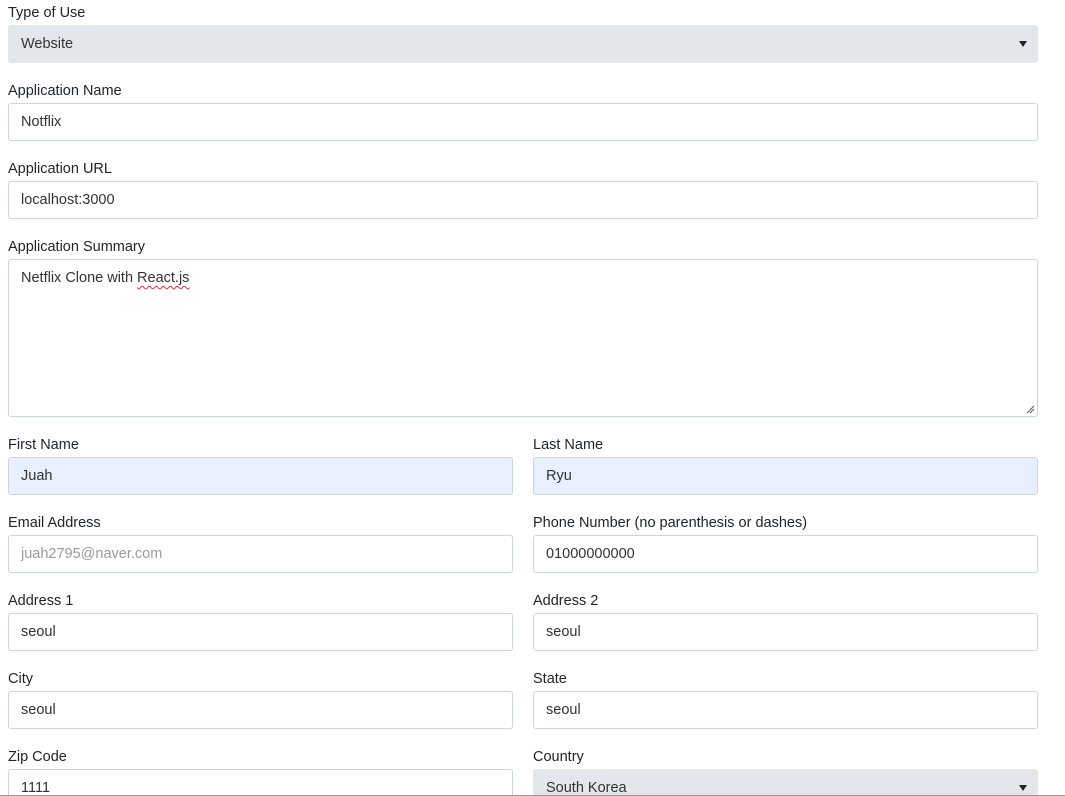 The height and width of the screenshot is (796, 1065). I want to click on address2-value: seoul, so click(563, 632).